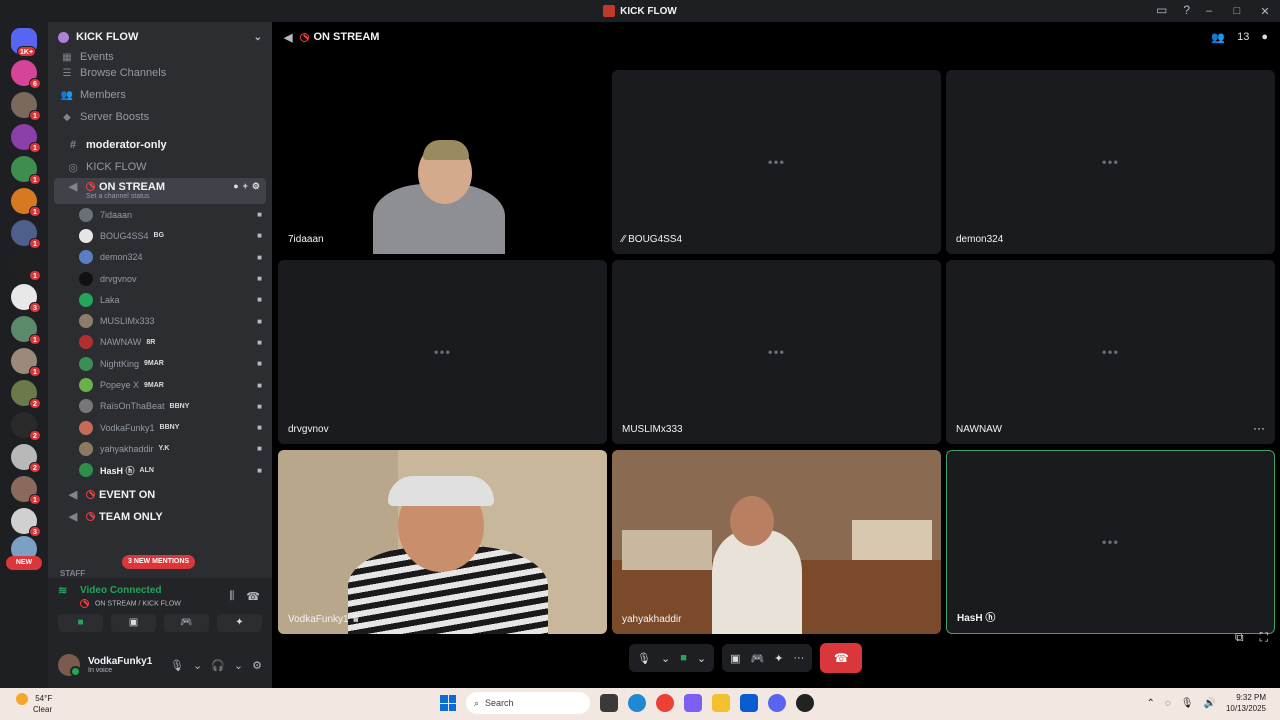  What do you see at coordinates (231, 596) in the screenshot?
I see `noise-suppression-icon: ⫼` at bounding box center [231, 596].